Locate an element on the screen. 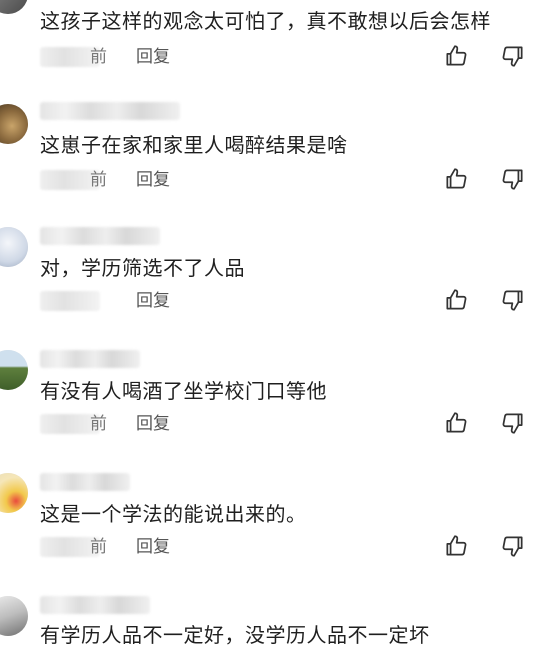 The width and height of the screenshot is (536, 655). comment-text: 对，学历筛选不了人品 is located at coordinates (142, 268).